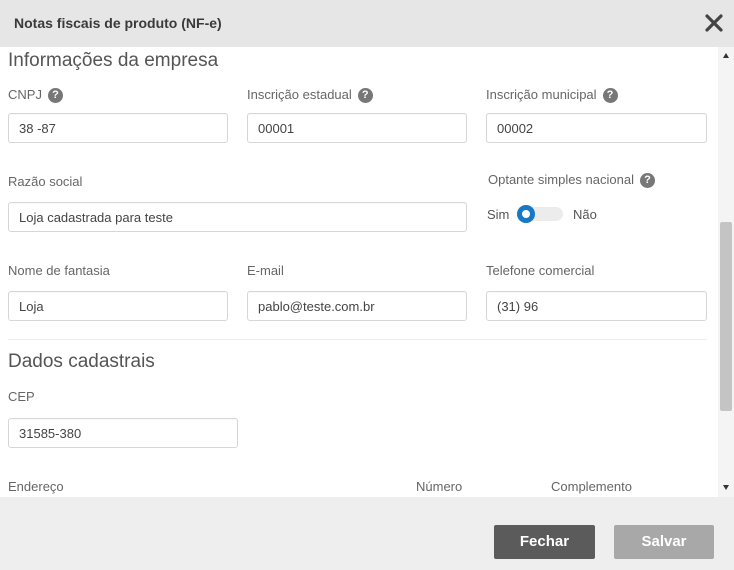  I want to click on razao-social-field: Loja cadastrada para teste, so click(237, 217).